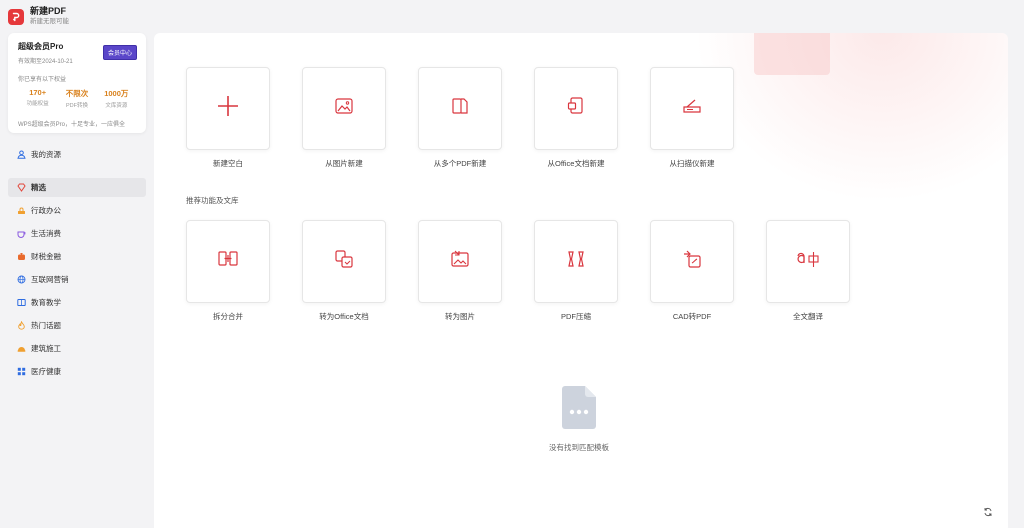  What do you see at coordinates (46, 210) in the screenshot?
I see `sidebar-item-label: 行政办公` at bounding box center [46, 210].